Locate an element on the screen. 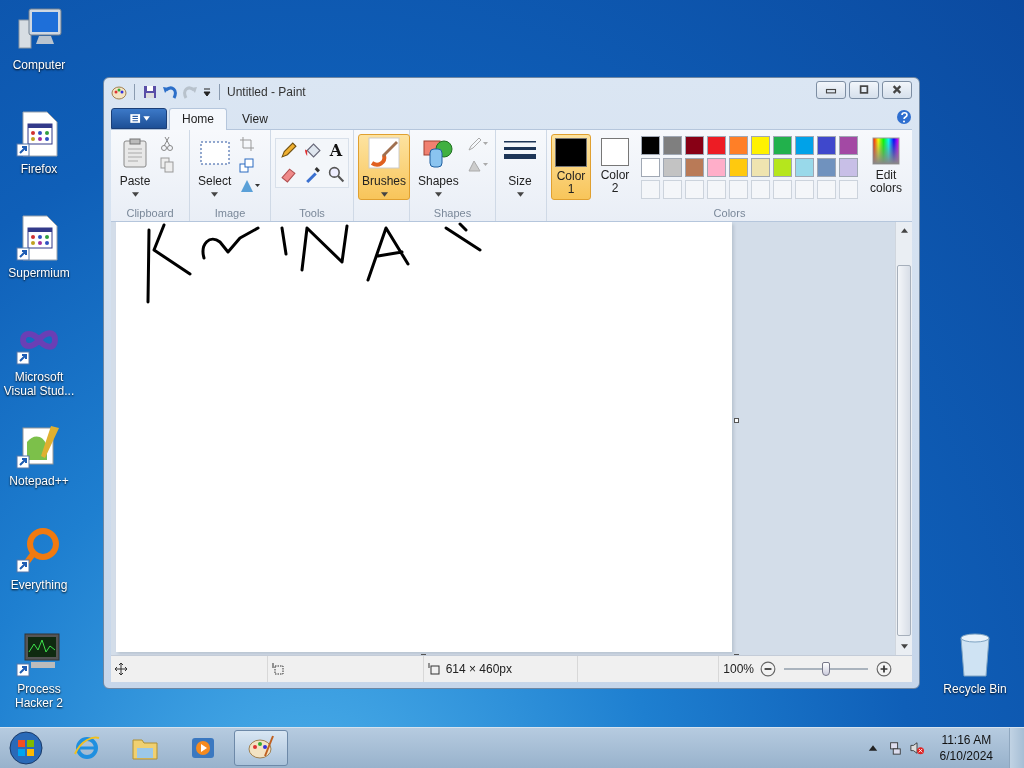  desktop-shortcut: Process Hacker 2 is located at coordinates (39, 673).